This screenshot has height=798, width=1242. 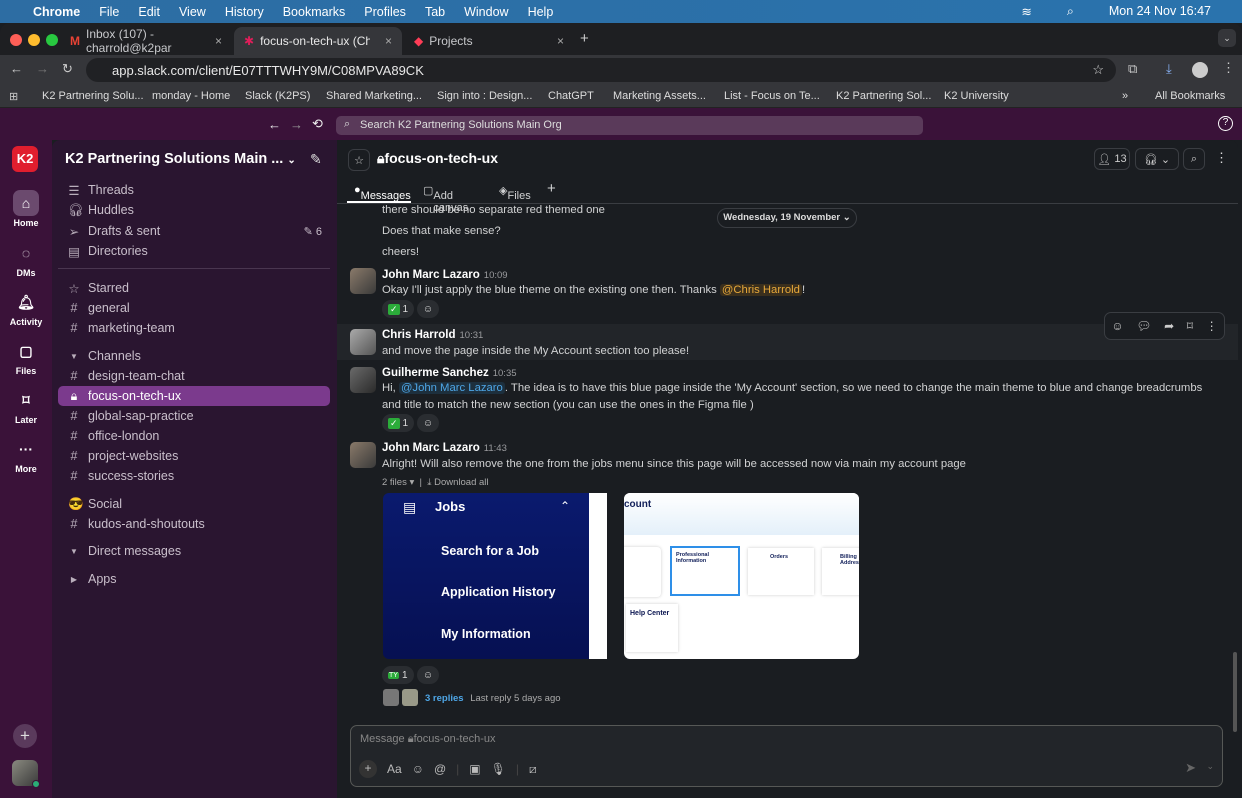 I want to click on formatting-button: Aa, so click(x=394, y=769).